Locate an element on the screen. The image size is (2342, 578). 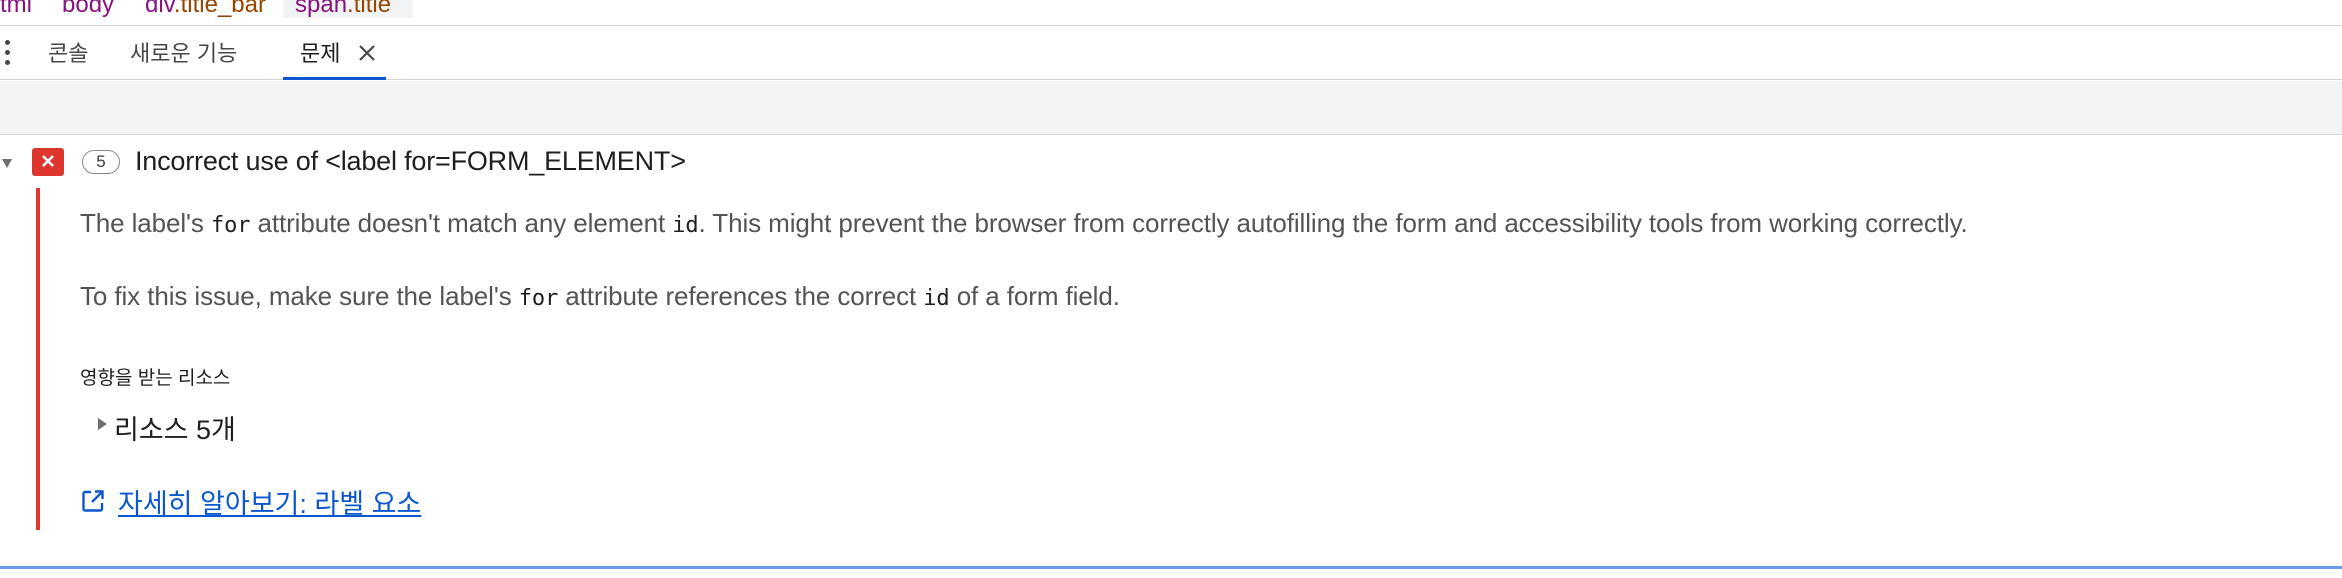
tab-issues: 문제 is located at coordinates (334, 53).